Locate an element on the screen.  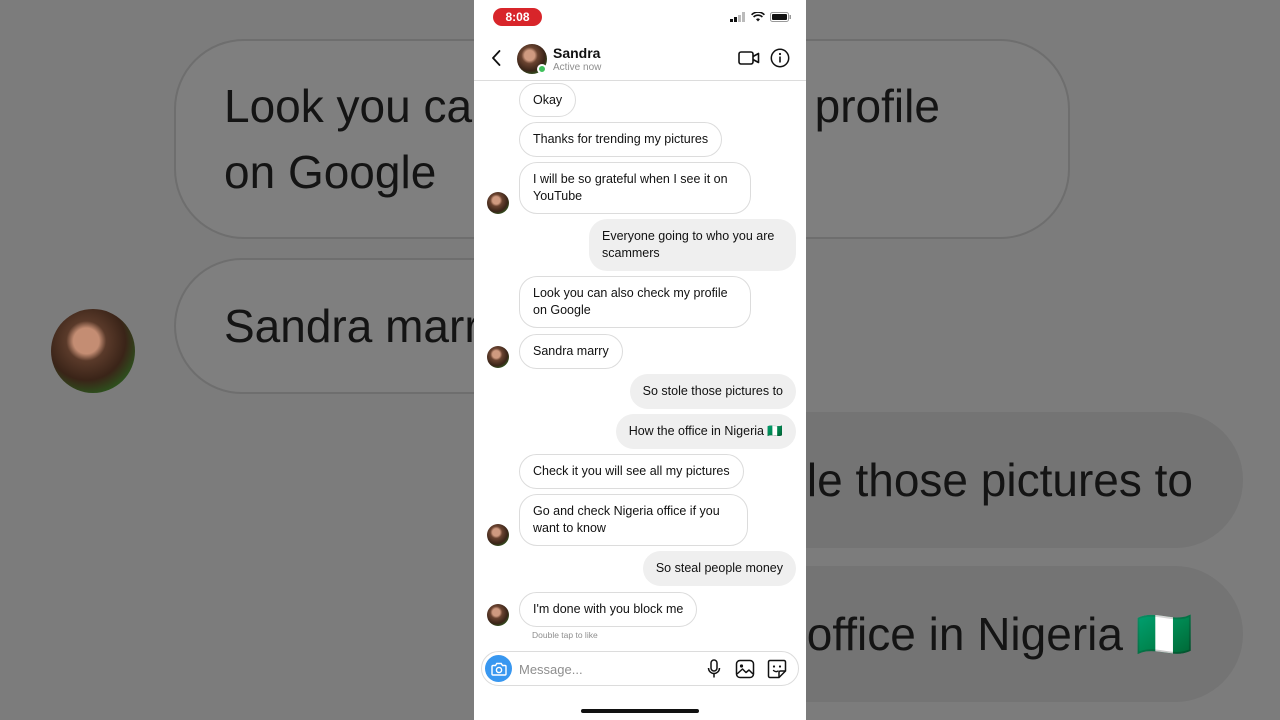
message-text: Thanks for trending my pictures is located at coordinates (621, 139).